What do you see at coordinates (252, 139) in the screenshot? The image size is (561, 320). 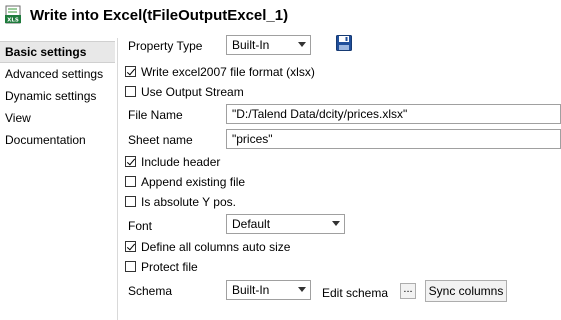 I see `sheet-name-value: "prices"` at bounding box center [252, 139].